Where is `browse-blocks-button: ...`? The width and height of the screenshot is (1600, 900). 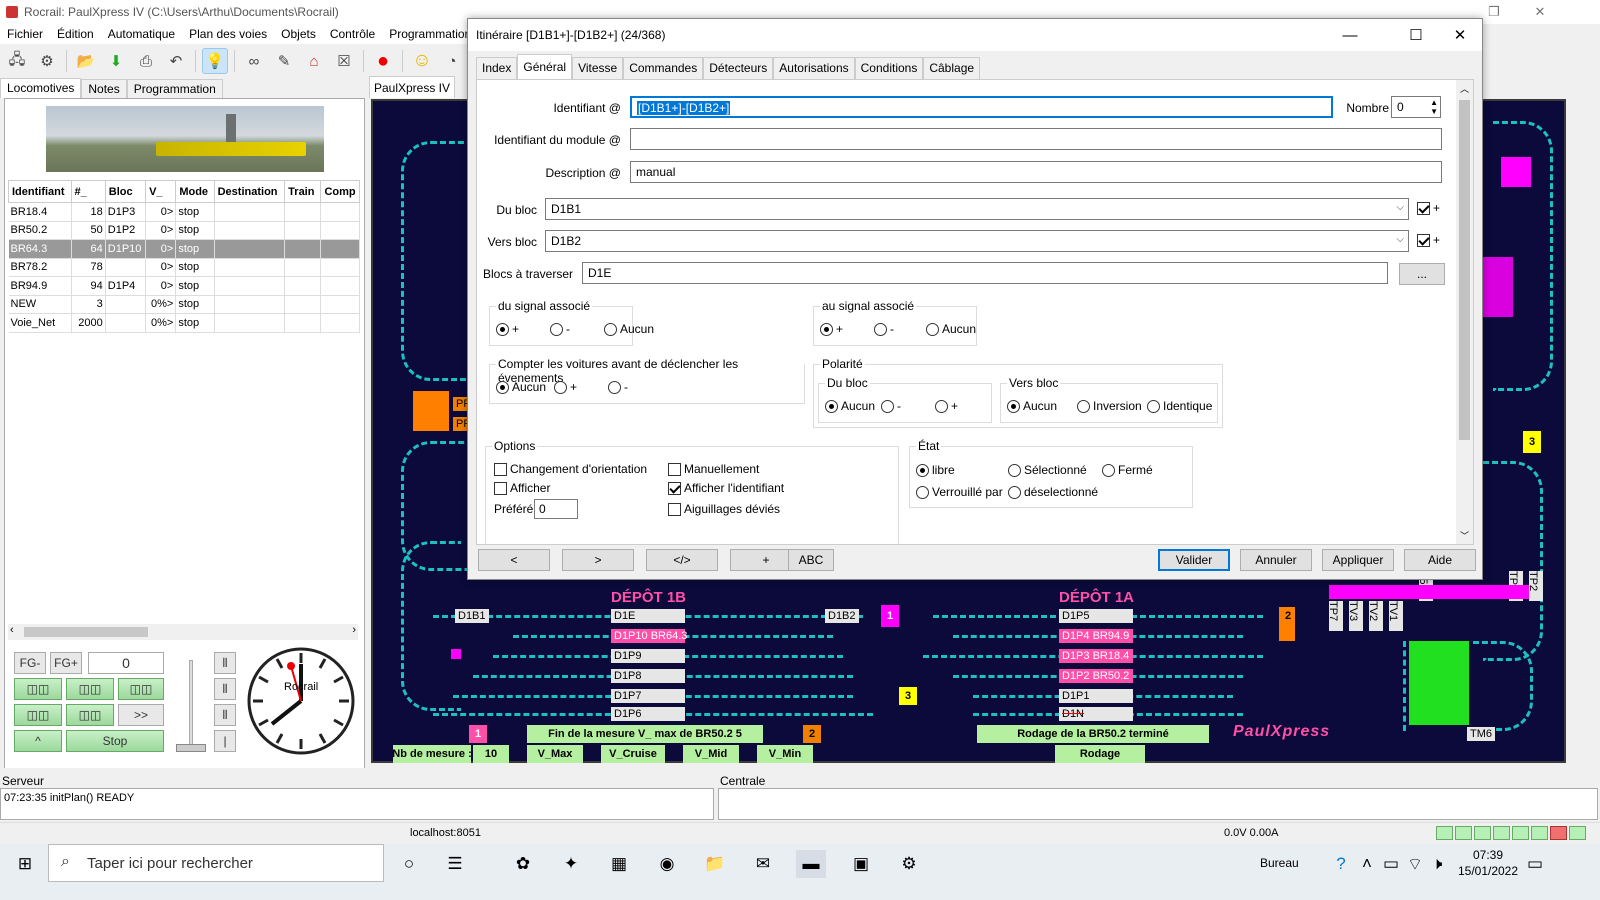
browse-blocks-button: ... is located at coordinates (1422, 274).